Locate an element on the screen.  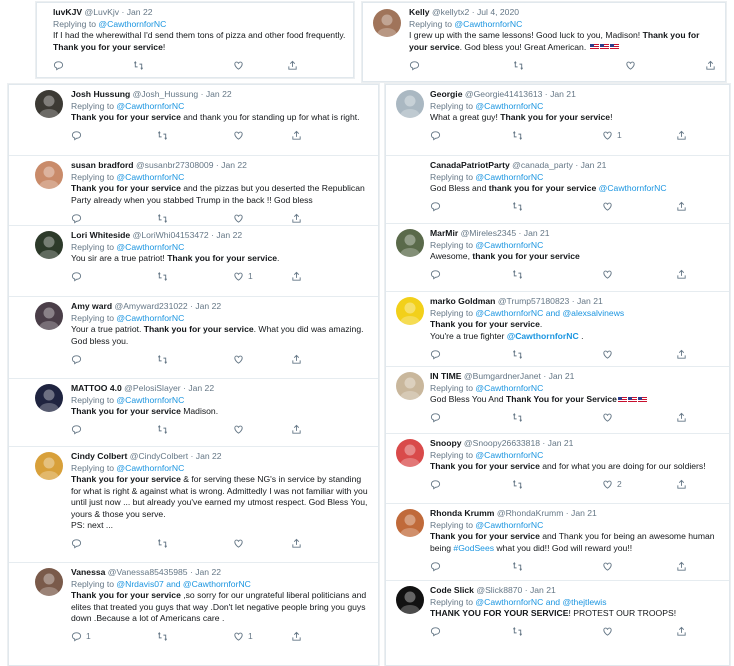
author-handle: @BumgardnerJanet is located at coordinates (502, 376).